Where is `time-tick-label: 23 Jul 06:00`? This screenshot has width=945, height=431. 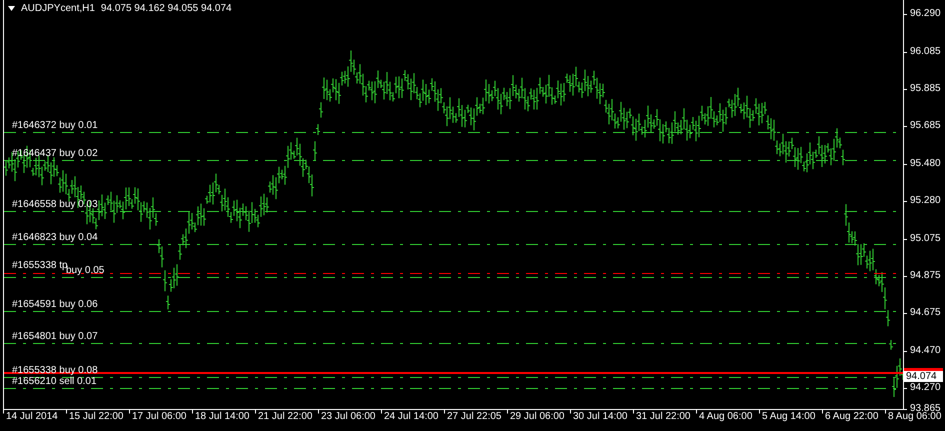
time-tick-label: 23 Jul 06:00 is located at coordinates (349, 419).